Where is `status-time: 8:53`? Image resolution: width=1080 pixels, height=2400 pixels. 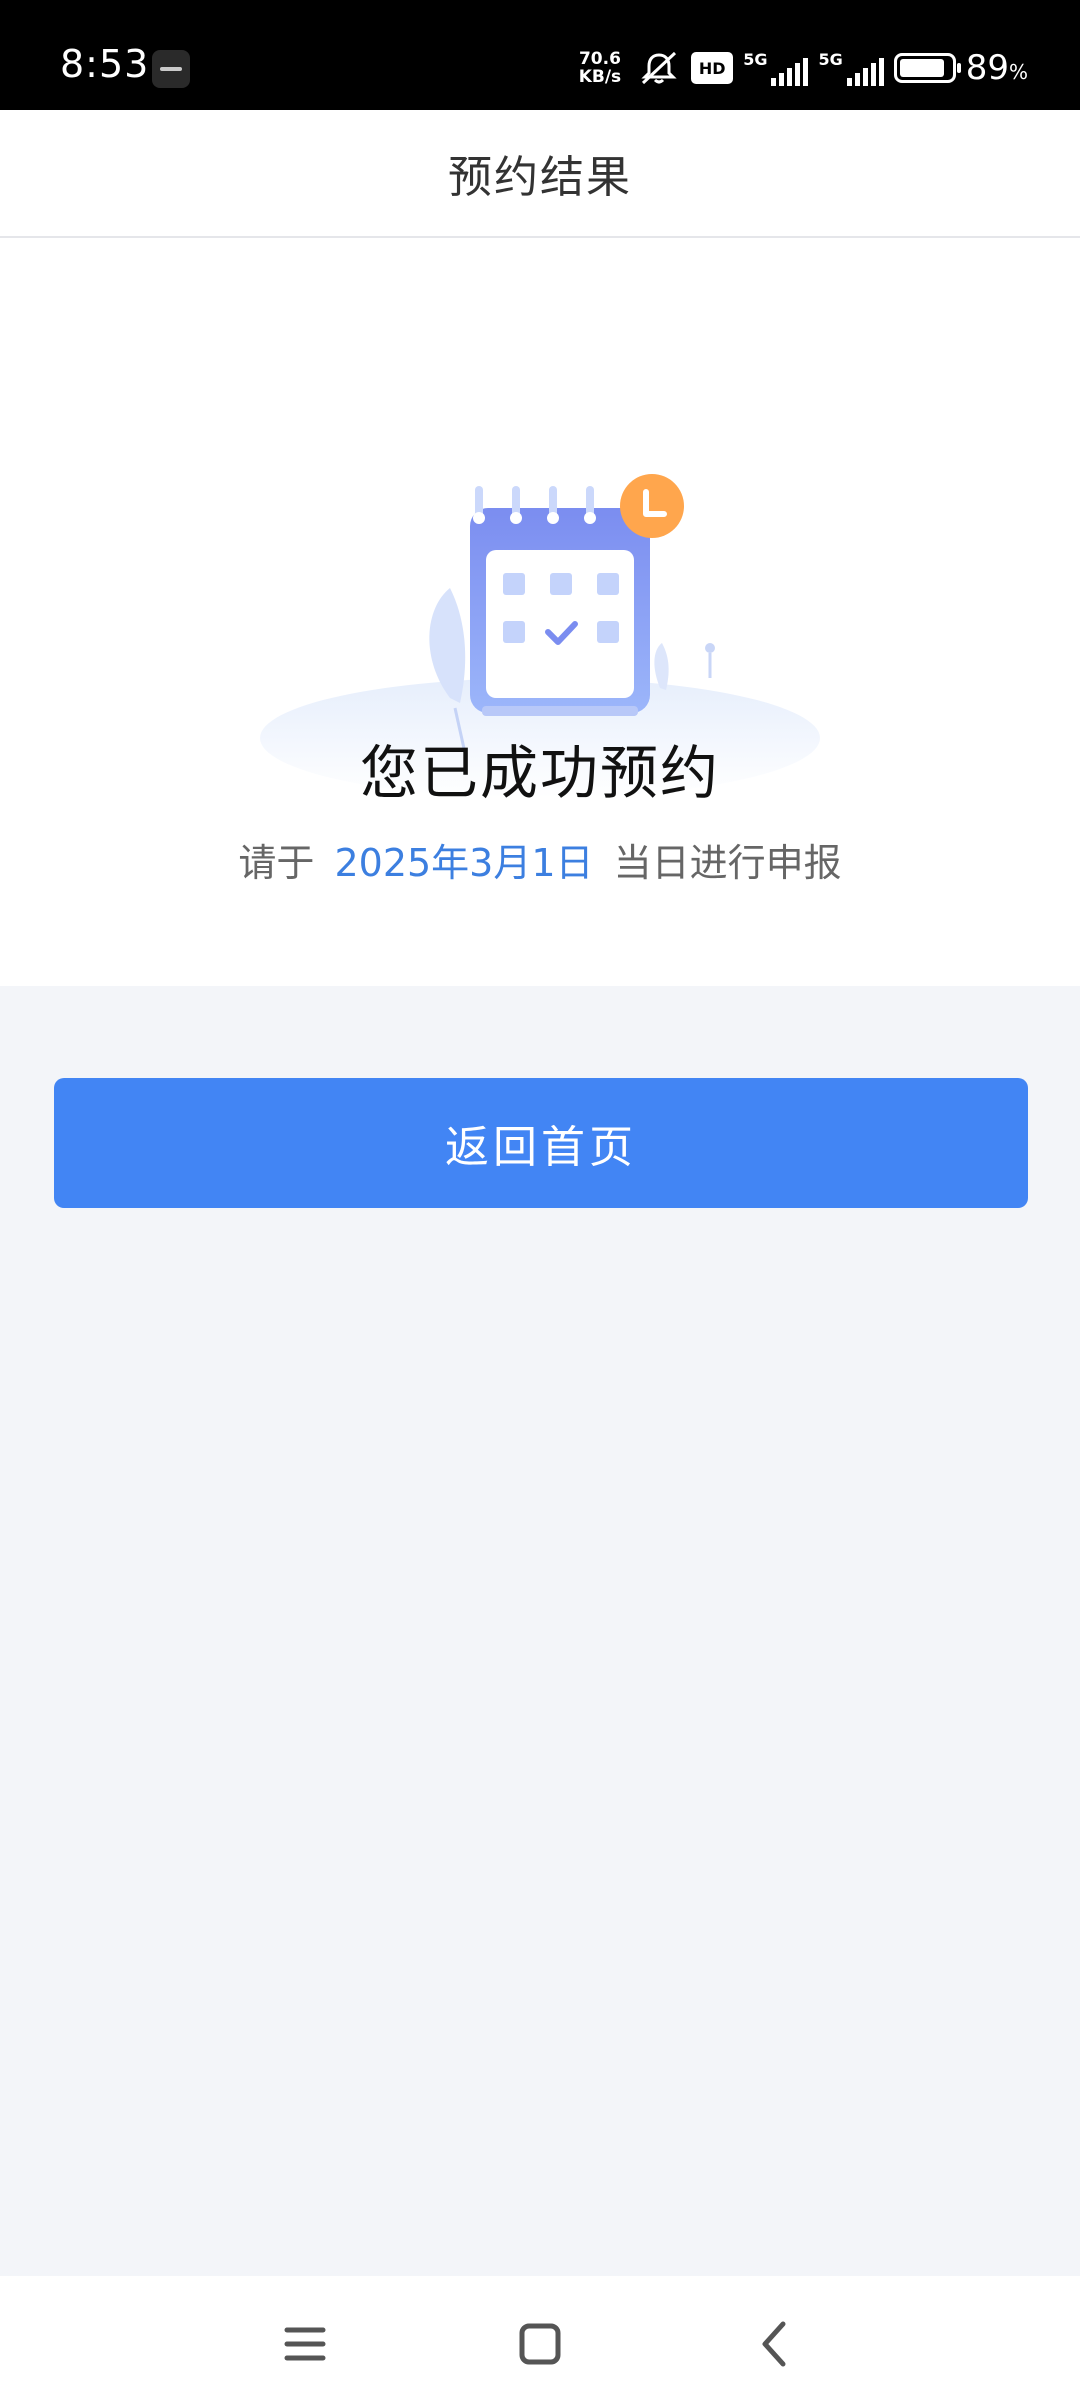 status-time: 8:53 is located at coordinates (105, 64).